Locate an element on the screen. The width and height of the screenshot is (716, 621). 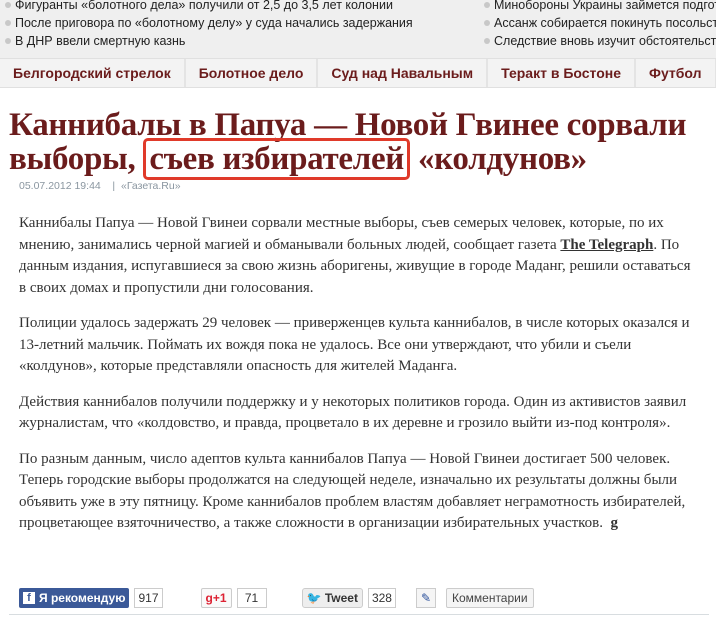
news-link: Следствие вновь изучит обстоятельства is located at coordinates (597, 41).